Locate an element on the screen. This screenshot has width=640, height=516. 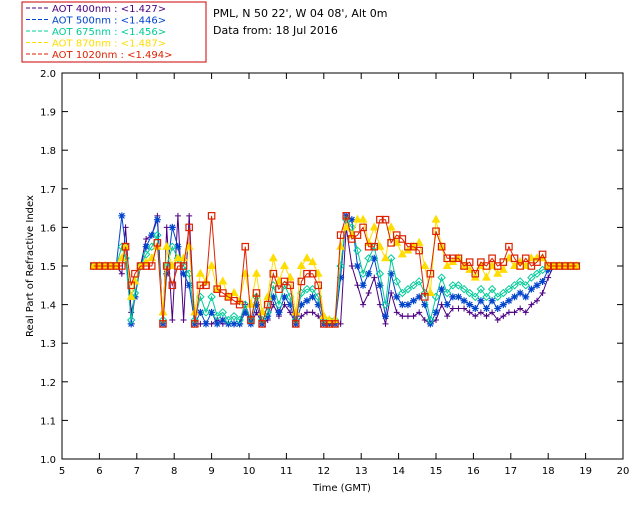
y-tick-label: 1.1 is located at coordinates (48, 421).